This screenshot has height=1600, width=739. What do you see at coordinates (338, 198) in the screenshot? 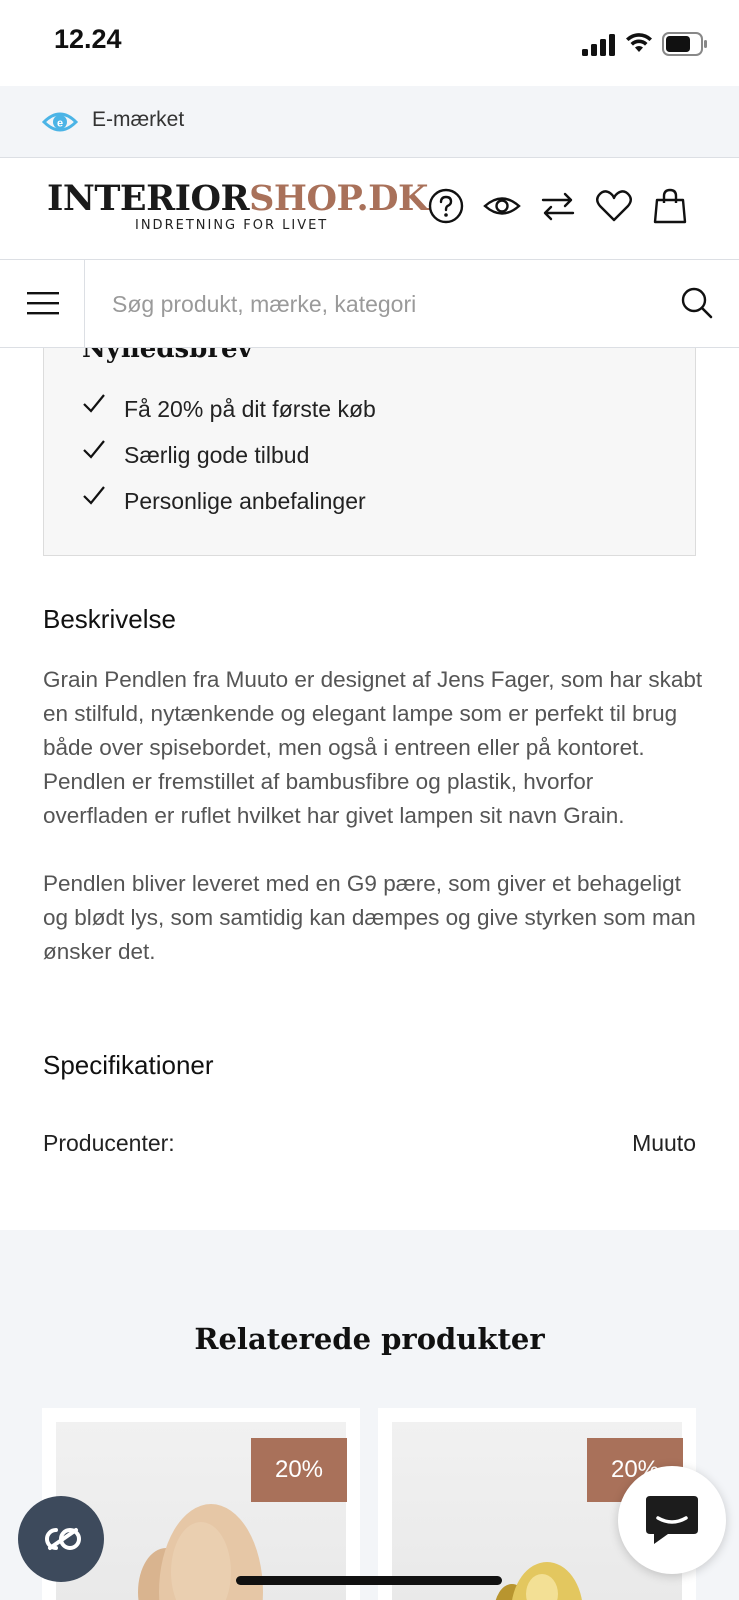
I see `logo-text-shop: SHOP.DK` at bounding box center [338, 198].